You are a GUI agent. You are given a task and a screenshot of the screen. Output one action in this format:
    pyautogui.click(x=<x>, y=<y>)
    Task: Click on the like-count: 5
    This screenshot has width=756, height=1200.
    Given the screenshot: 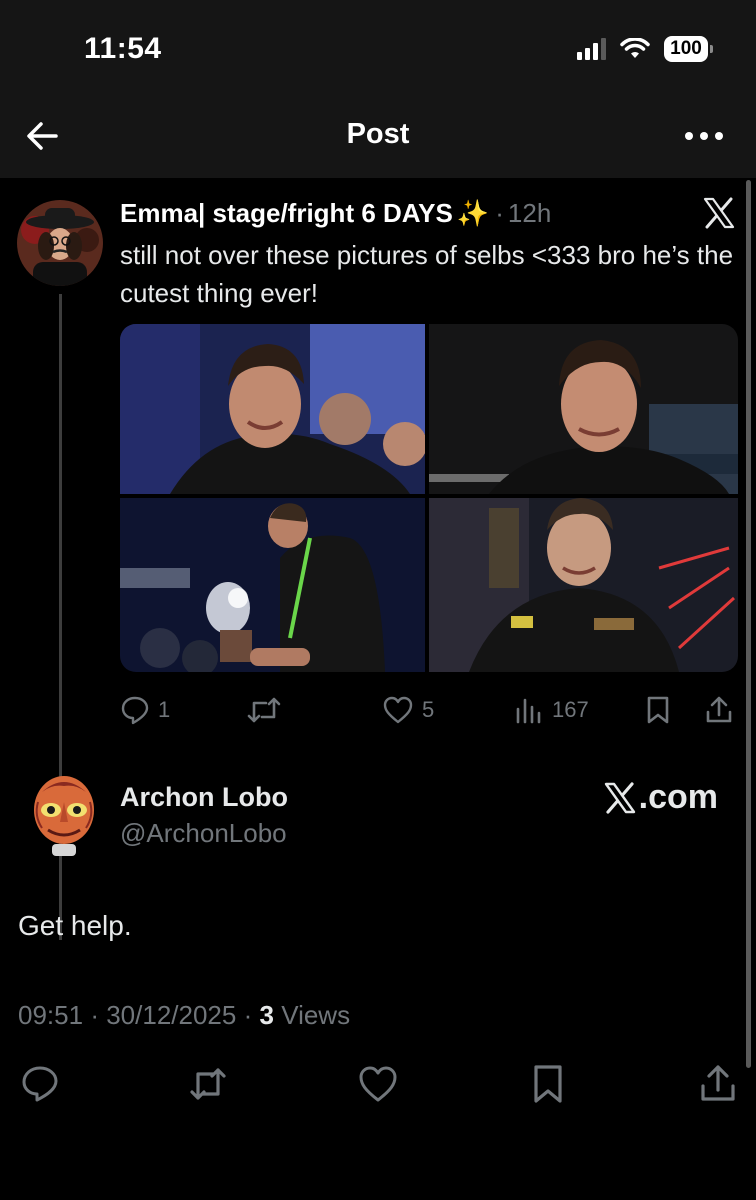 What is the action you would take?
    pyautogui.click(x=428, y=709)
    